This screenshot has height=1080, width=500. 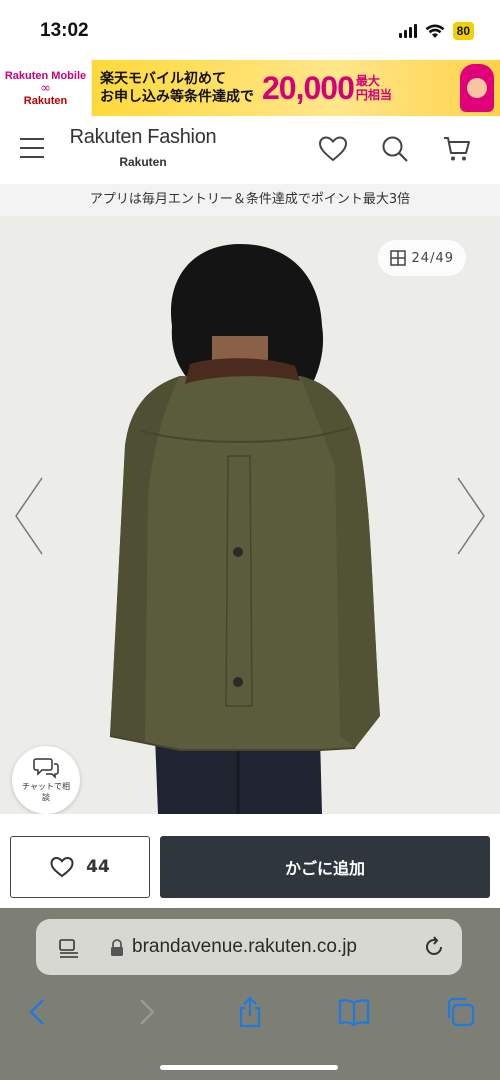 What do you see at coordinates (46, 780) in the screenshot?
I see `chat-button: チャットで相談` at bounding box center [46, 780].